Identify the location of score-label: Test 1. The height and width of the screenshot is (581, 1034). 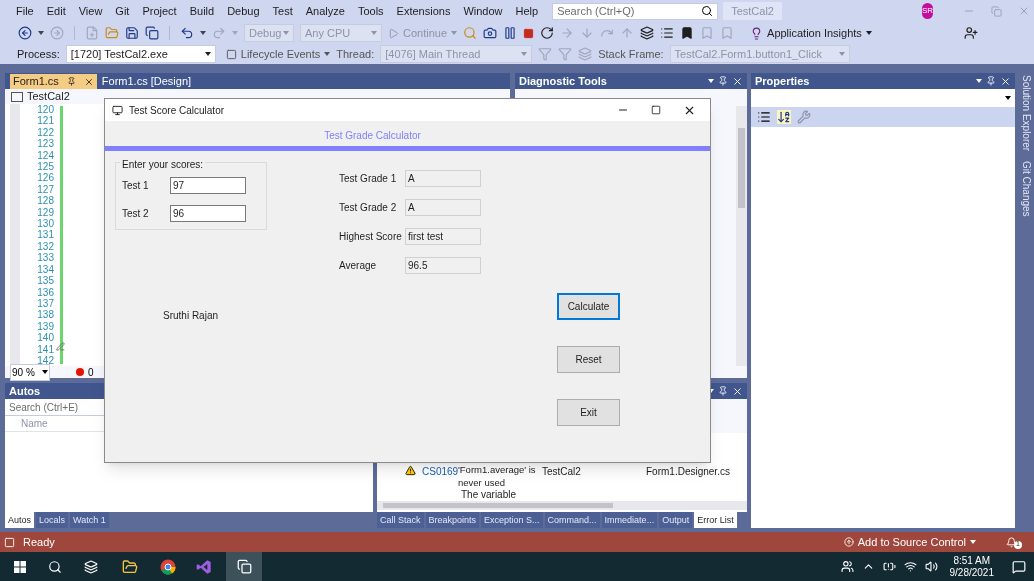
(136, 186).